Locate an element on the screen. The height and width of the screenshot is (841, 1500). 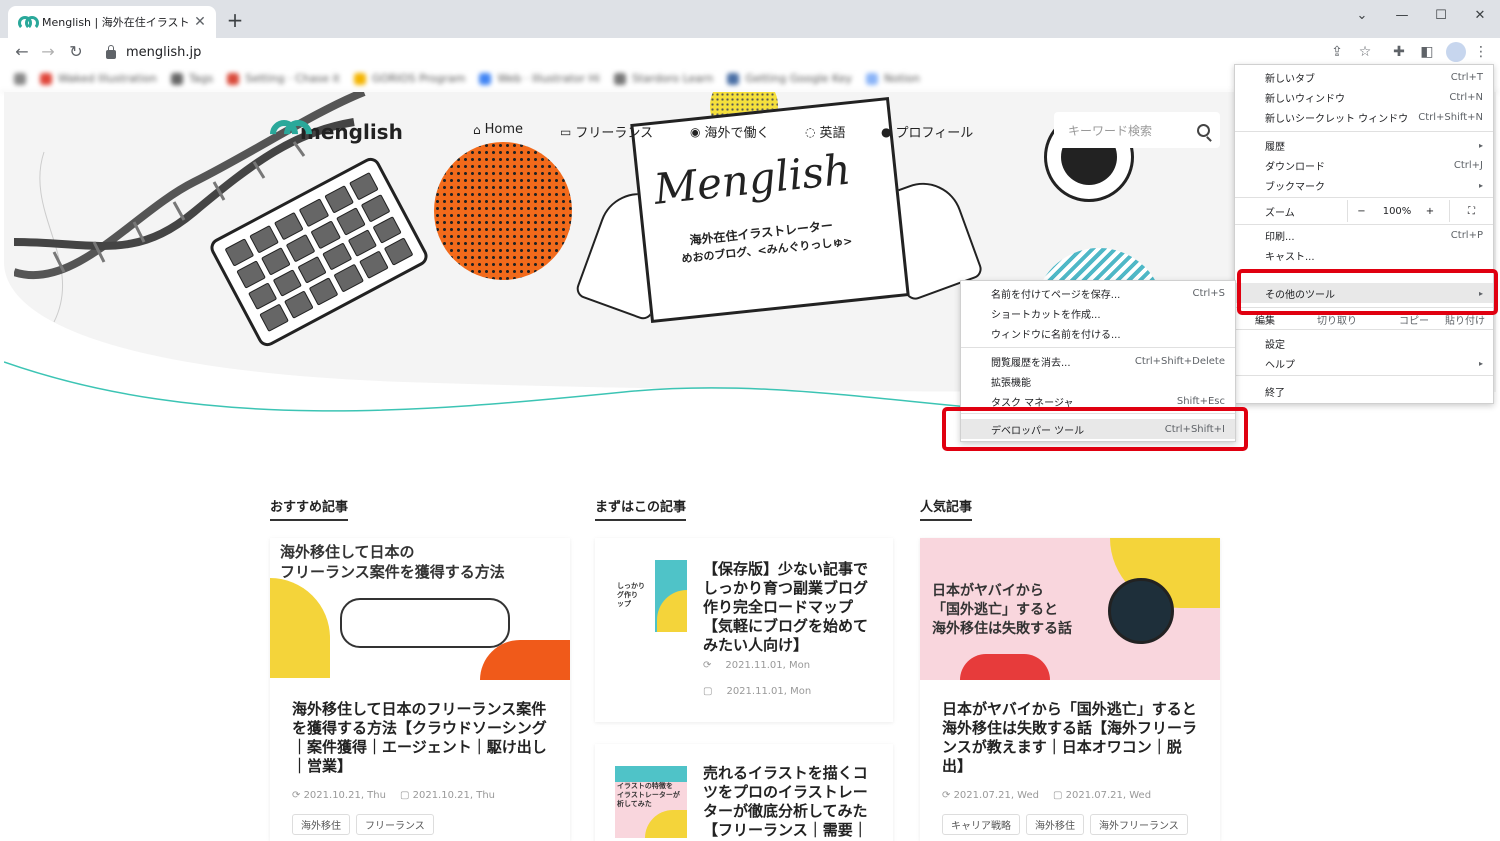
extensions-puzzle-icon: ✚ is located at coordinates (1399, 52).